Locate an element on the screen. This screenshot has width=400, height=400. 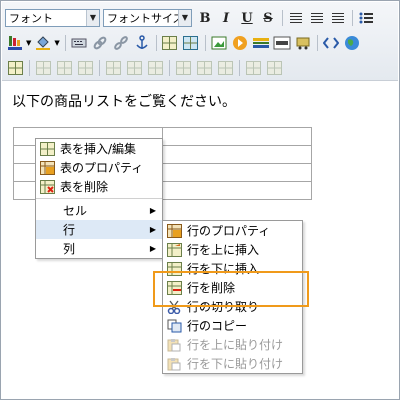
submenu-arrow-icon: ▶ is located at coordinates (152, 248).